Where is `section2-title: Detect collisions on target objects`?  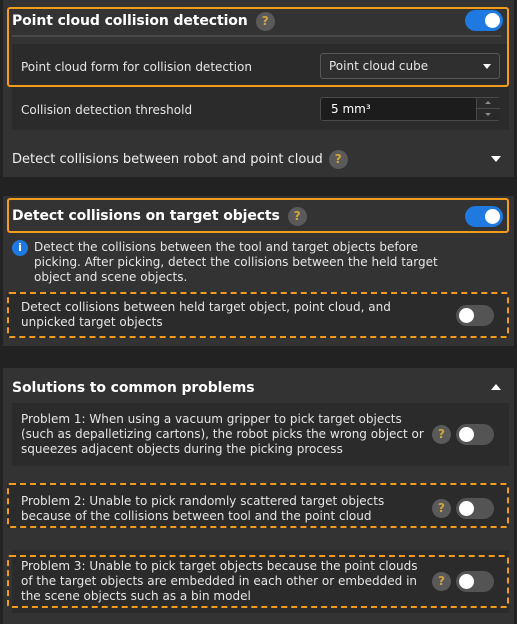 section2-title: Detect collisions on target objects is located at coordinates (146, 216).